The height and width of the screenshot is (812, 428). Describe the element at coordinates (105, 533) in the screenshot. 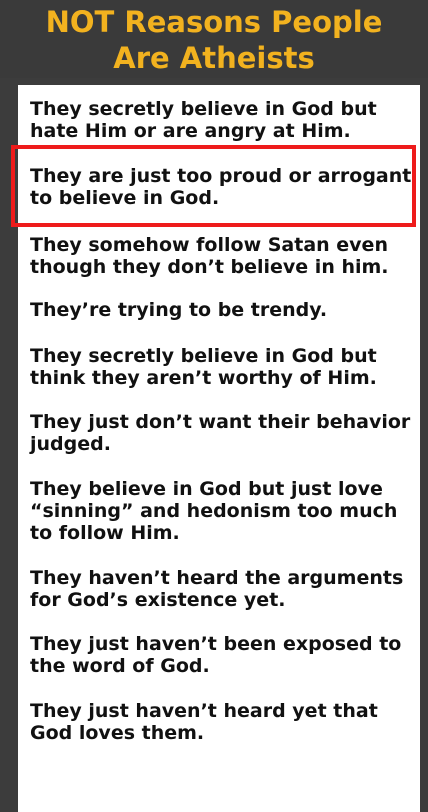

I see `reason-7-line-3: to follow Him.` at that location.